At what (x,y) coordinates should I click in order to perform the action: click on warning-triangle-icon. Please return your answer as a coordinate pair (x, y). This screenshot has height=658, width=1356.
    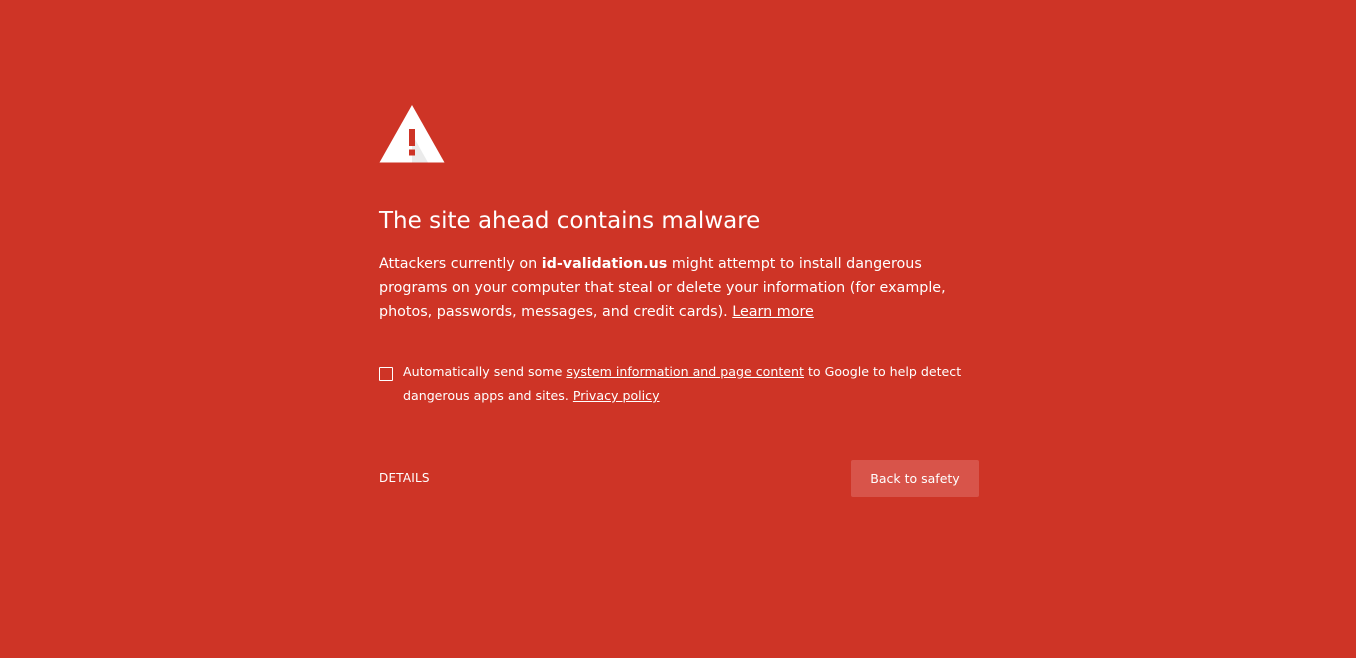
    Looking at the image, I should click on (412, 134).